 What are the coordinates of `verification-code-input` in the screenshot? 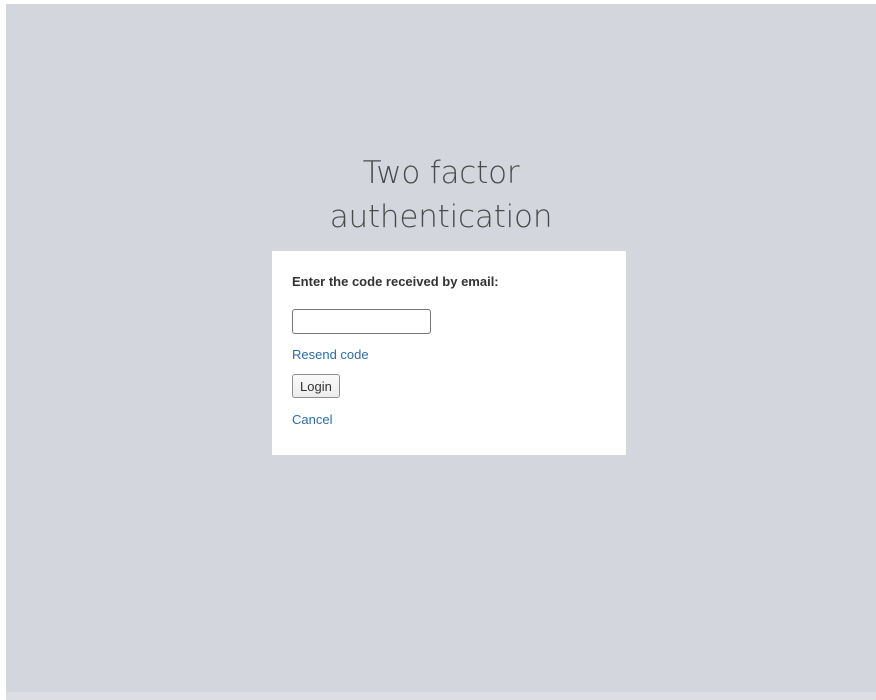 It's located at (361, 321).